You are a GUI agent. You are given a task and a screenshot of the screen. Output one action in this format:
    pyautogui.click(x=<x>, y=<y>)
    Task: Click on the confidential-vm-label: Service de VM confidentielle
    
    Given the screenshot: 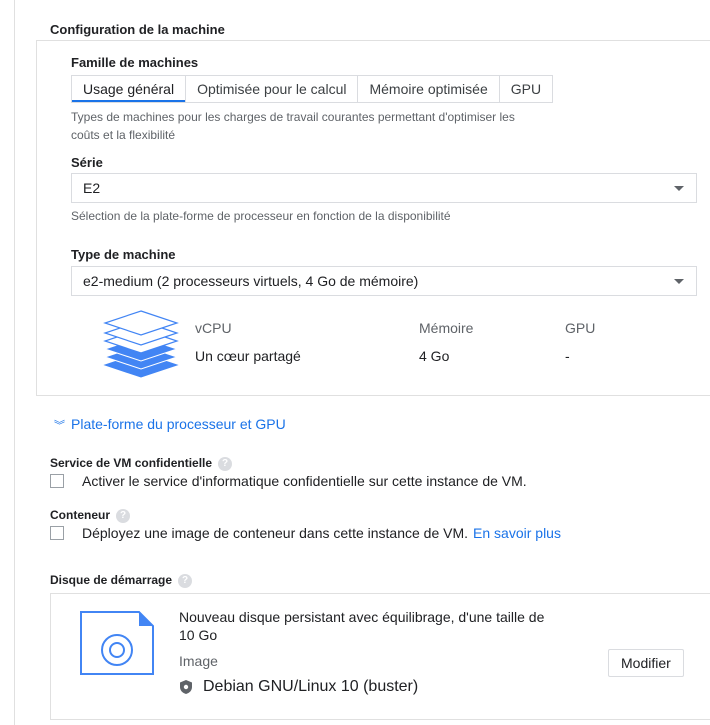 What is the action you would take?
    pyautogui.click(x=131, y=463)
    